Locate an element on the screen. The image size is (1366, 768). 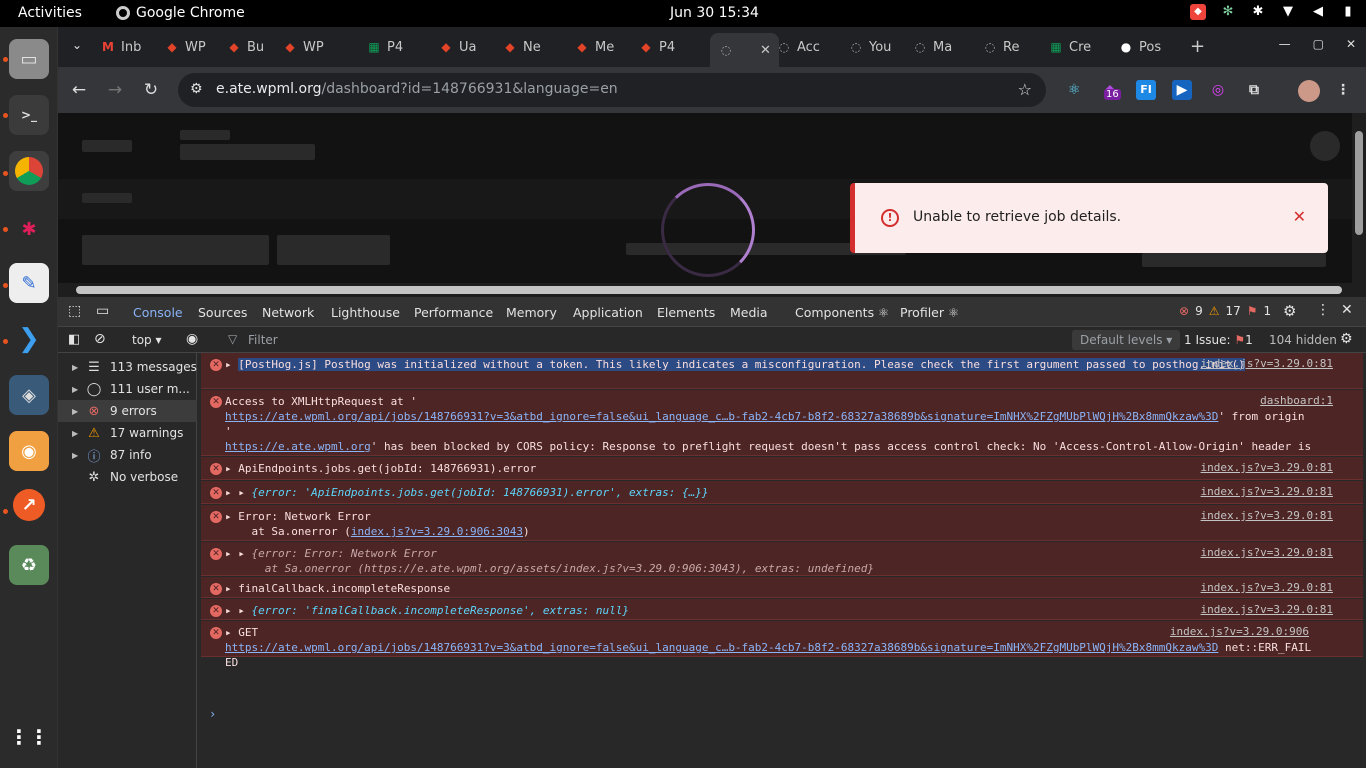
browser-tab: ▦ P4 is located at coordinates (384, 47).